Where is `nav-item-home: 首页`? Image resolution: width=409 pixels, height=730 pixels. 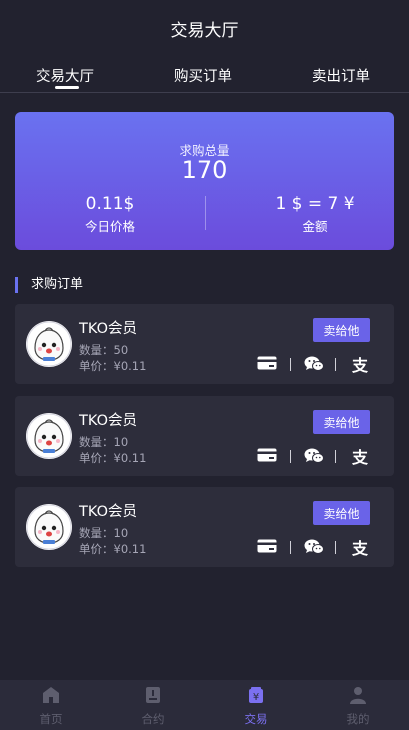
nav-item-home: 首页 is located at coordinates (51, 705).